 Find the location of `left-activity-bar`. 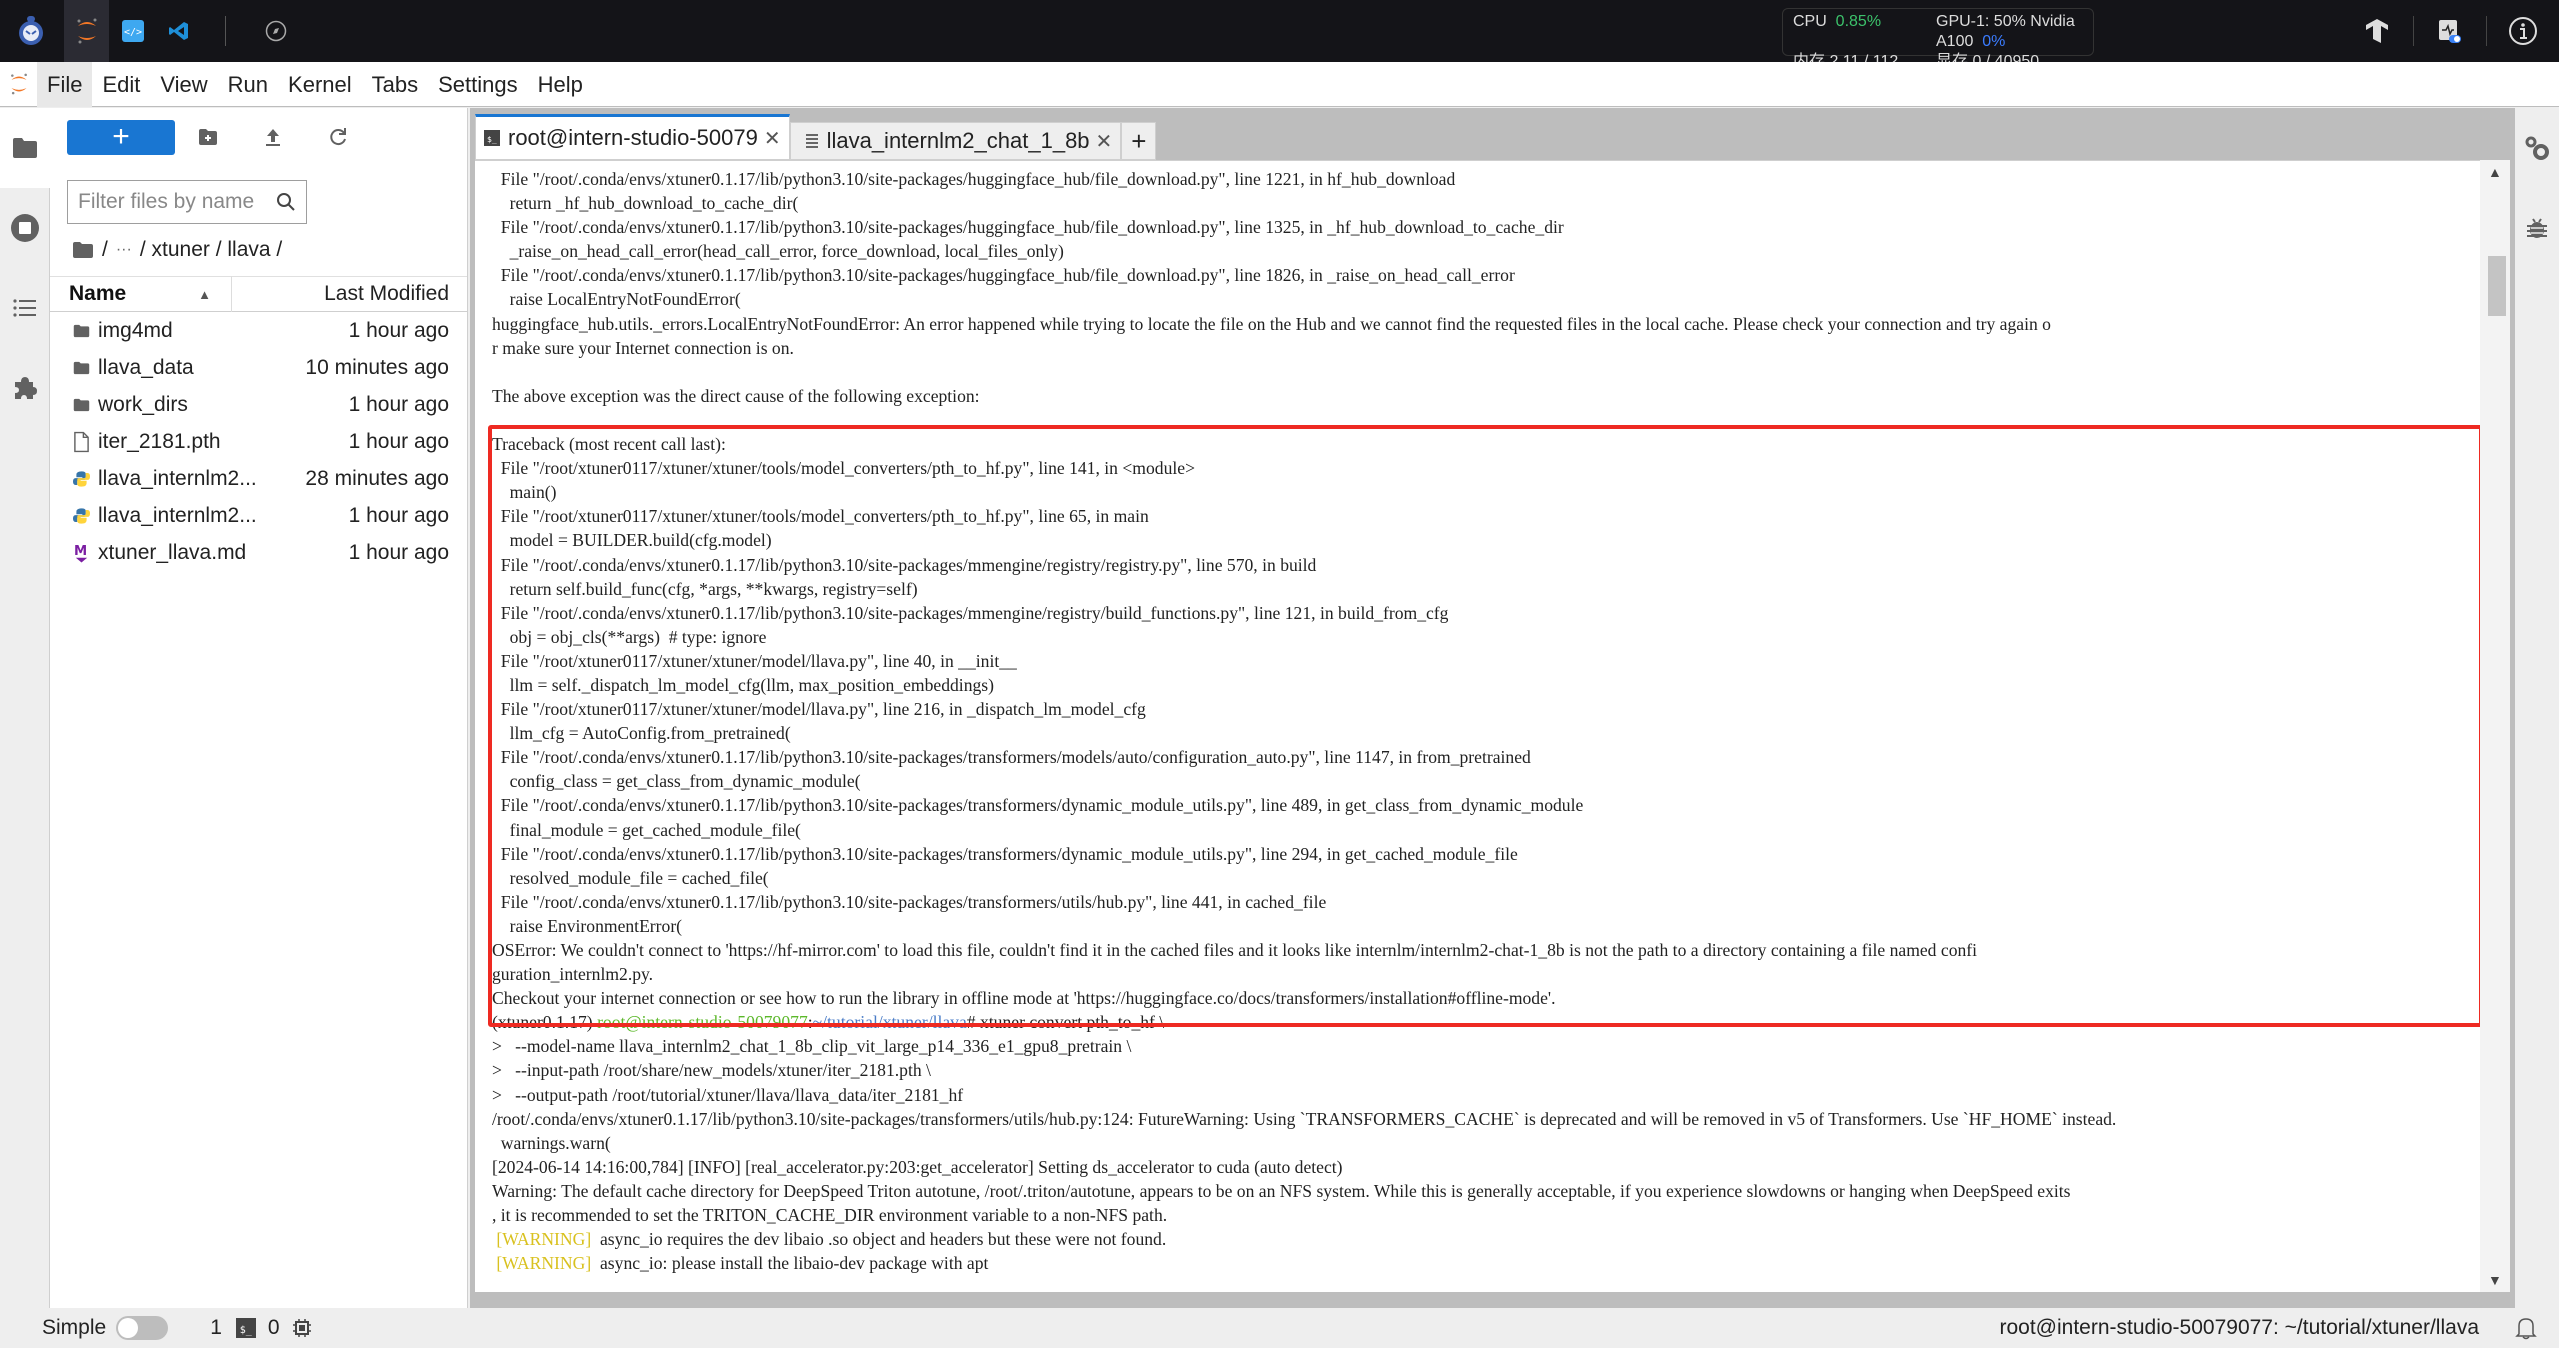

left-activity-bar is located at coordinates (25, 708).